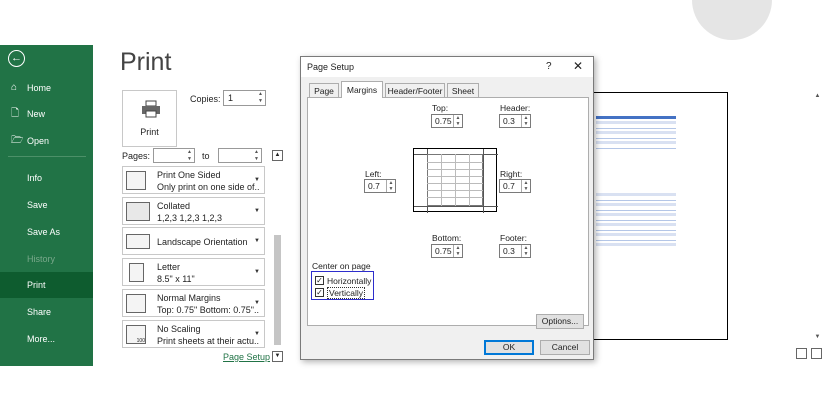  Describe the element at coordinates (46, 285) in the screenshot. I see `nav-item-print: Print` at that location.